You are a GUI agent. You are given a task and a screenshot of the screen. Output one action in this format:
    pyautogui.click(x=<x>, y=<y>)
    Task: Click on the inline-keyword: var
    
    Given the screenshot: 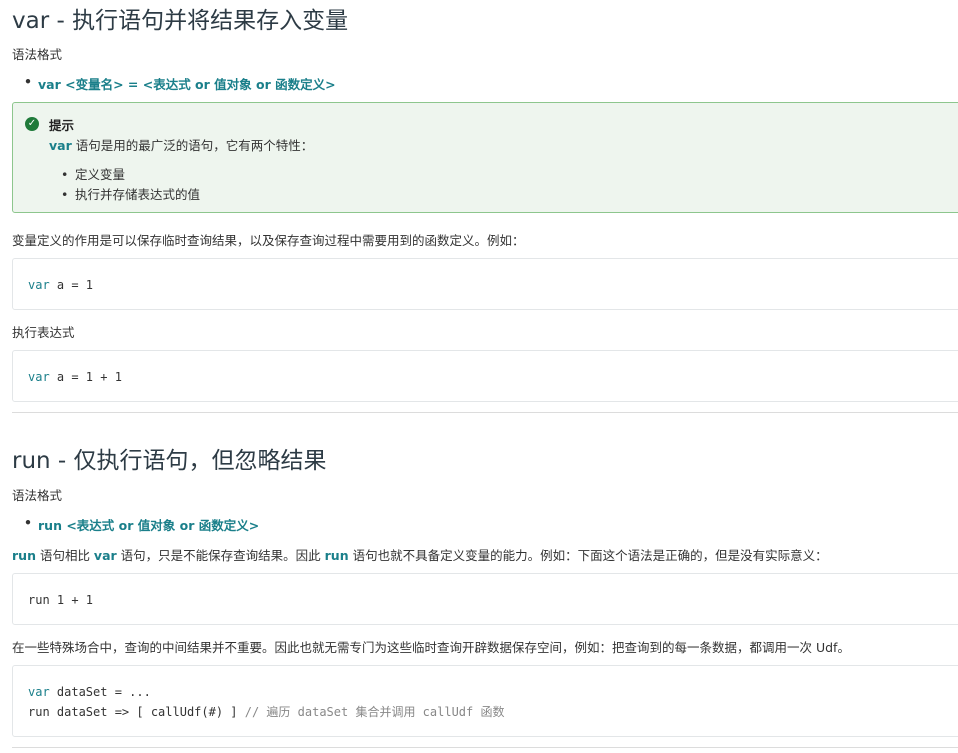 What is the action you would take?
    pyautogui.click(x=105, y=555)
    